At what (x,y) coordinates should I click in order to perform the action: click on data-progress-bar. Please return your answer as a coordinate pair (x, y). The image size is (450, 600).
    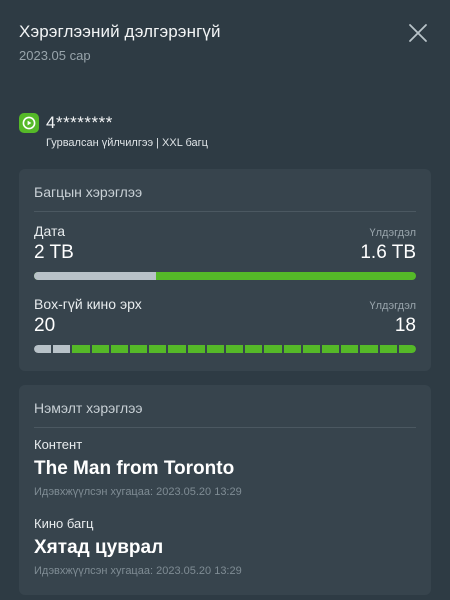
    Looking at the image, I should click on (225, 276).